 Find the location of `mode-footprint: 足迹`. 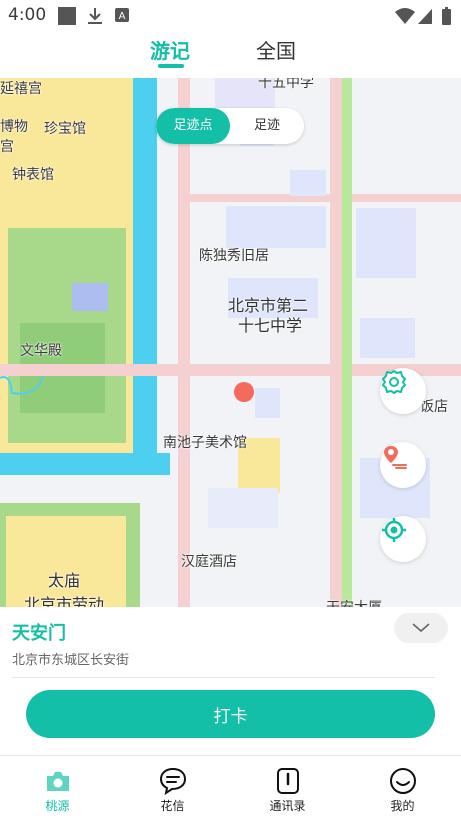

mode-footprint: 足迹 is located at coordinates (267, 126).